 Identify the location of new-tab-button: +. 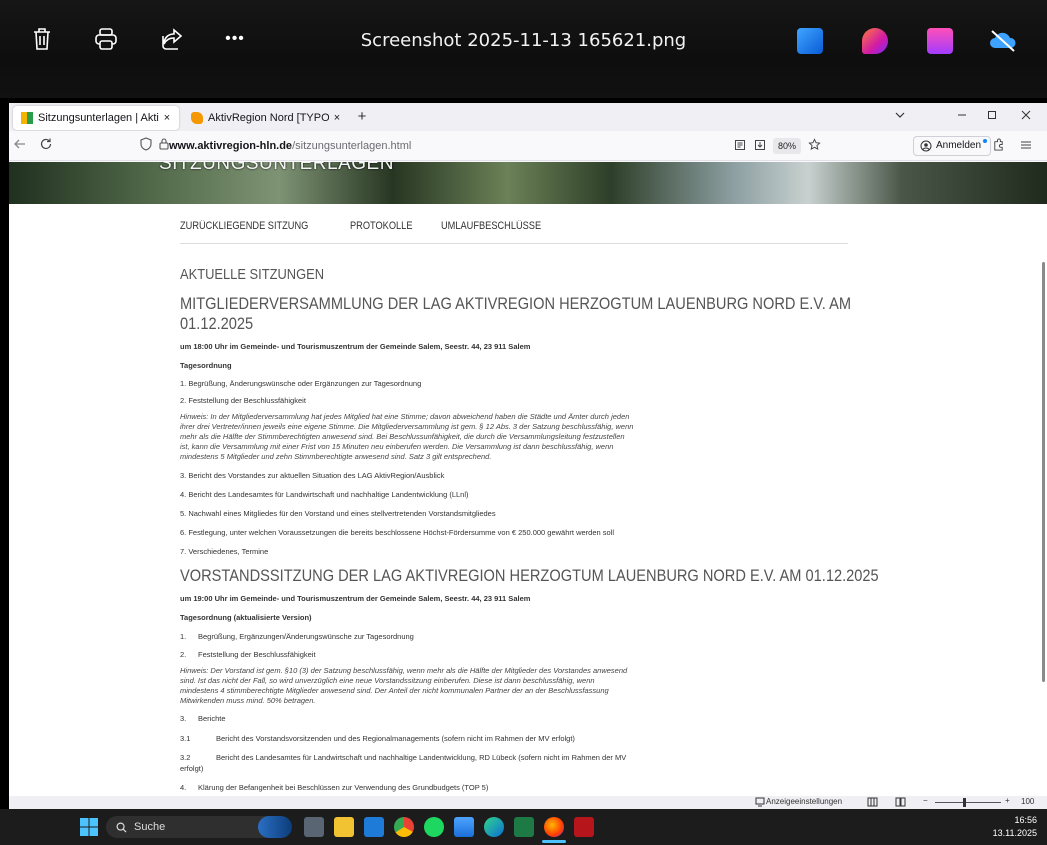
(362, 117).